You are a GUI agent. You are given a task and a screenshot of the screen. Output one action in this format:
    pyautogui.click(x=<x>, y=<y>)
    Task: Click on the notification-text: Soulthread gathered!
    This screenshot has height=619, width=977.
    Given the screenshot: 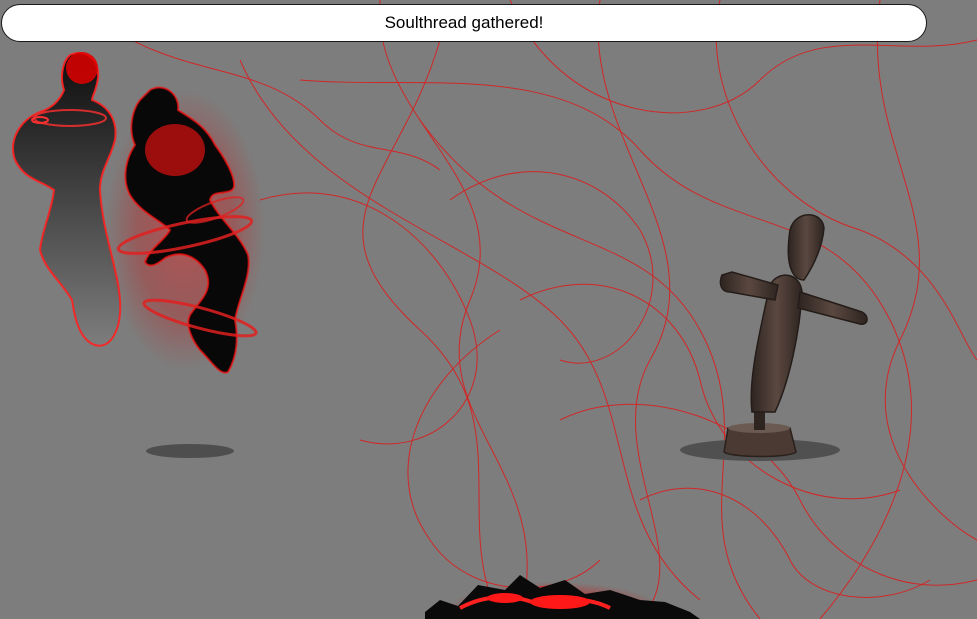 What is the action you would take?
    pyautogui.click(x=464, y=22)
    